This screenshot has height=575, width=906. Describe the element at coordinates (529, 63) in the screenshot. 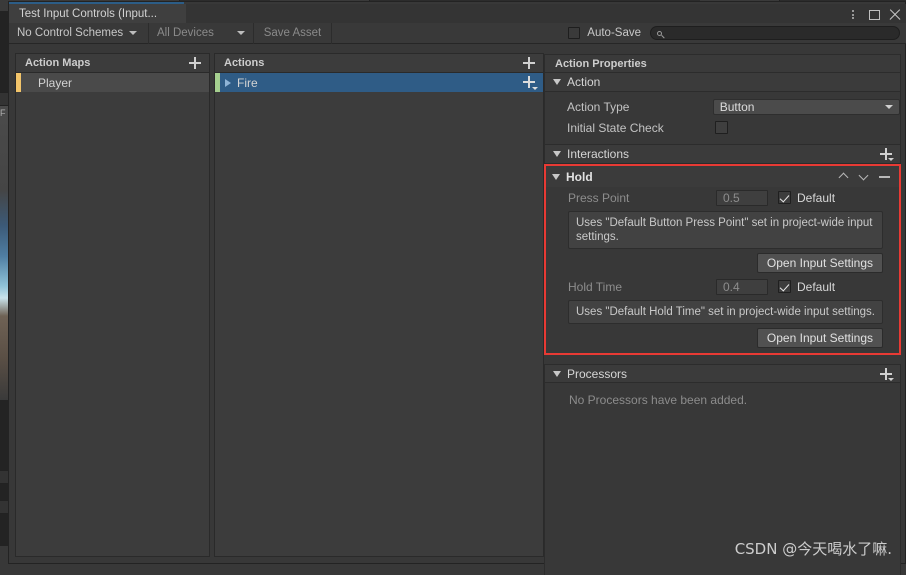

I see `add-action-button` at that location.